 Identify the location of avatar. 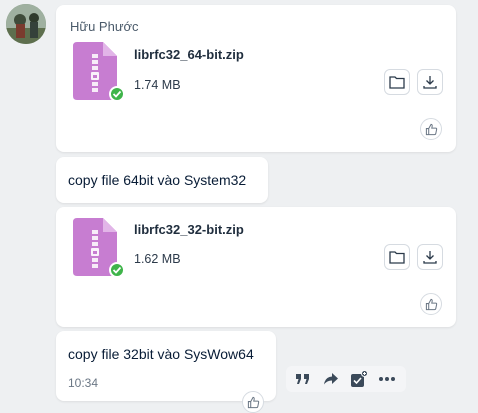
(26, 24).